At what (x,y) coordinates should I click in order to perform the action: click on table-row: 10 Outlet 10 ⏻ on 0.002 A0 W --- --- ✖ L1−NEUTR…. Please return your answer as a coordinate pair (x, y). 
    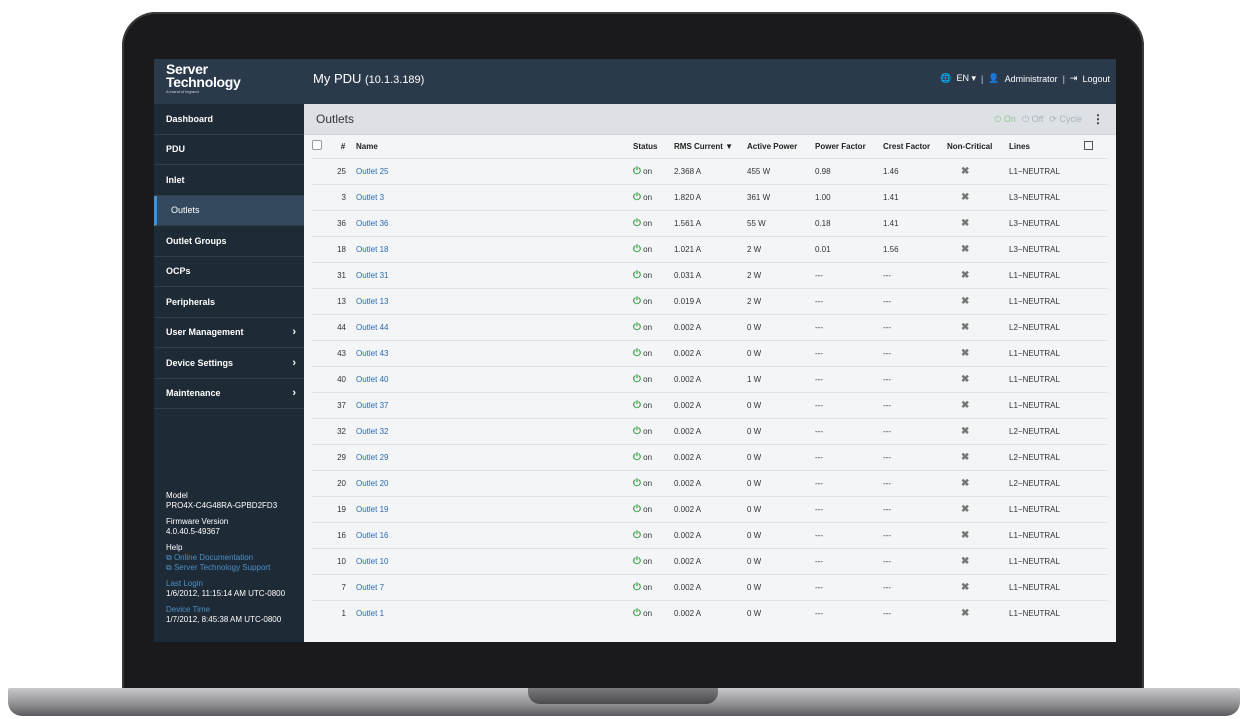
    Looking at the image, I should click on (710, 560).